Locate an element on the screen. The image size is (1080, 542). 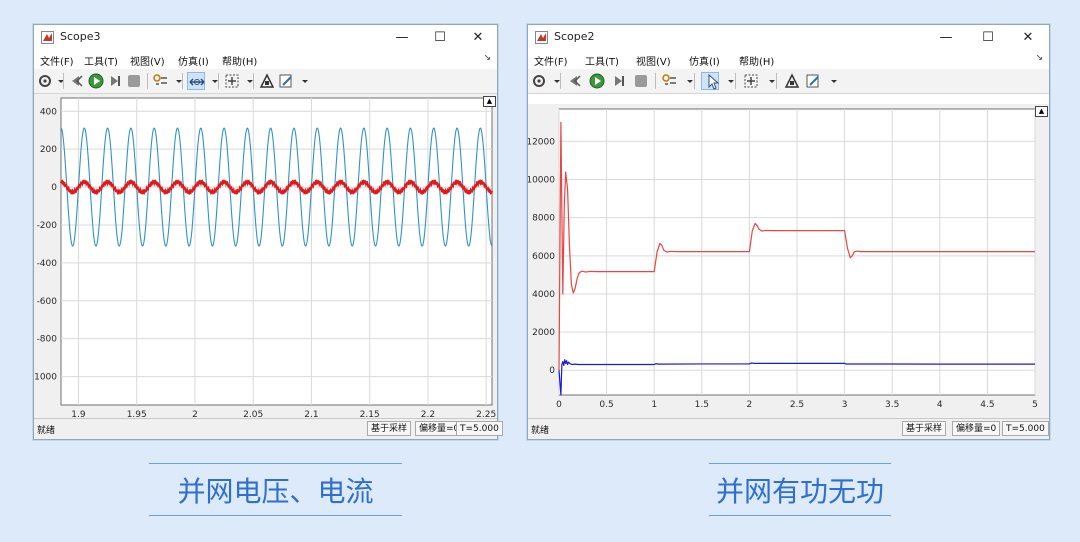
caption-left: 并网电压、电流 is located at coordinates (275, 491).